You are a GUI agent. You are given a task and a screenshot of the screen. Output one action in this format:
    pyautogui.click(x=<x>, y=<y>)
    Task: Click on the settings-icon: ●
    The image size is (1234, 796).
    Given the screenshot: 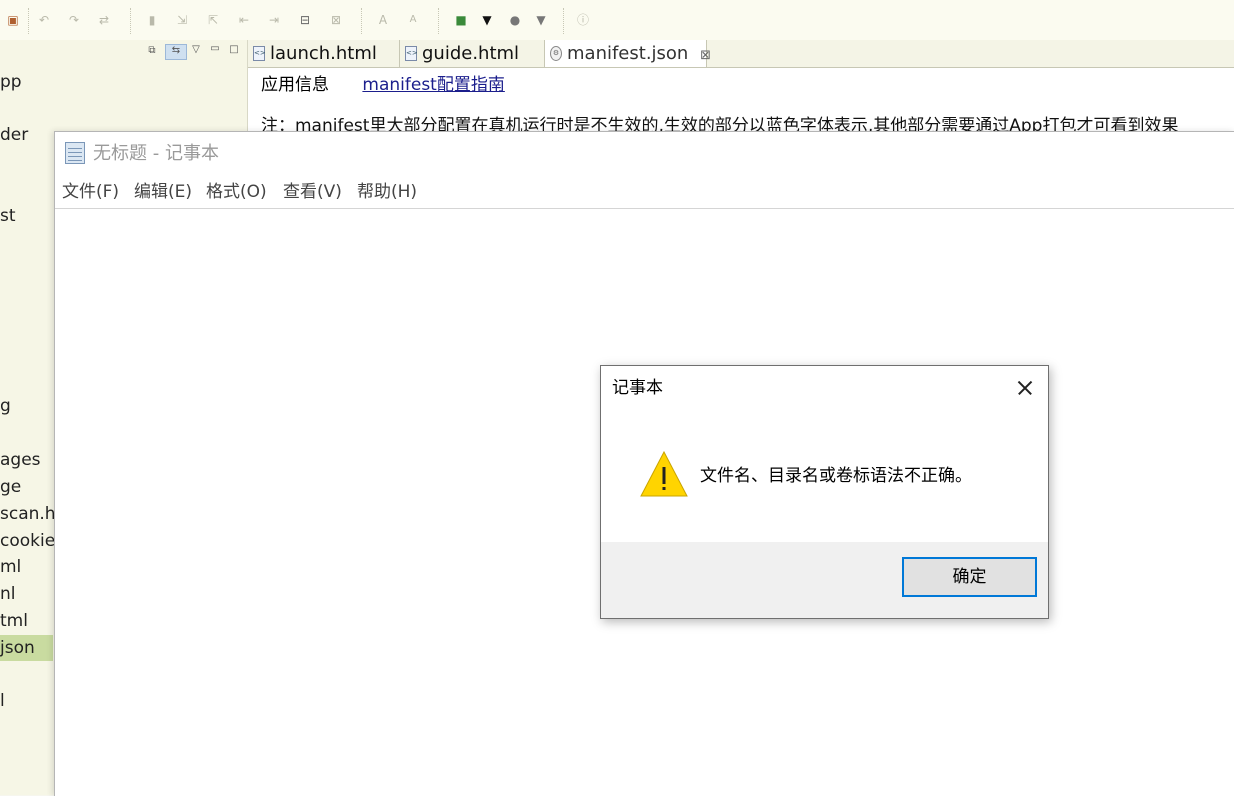 What is the action you would take?
    pyautogui.click(x=515, y=20)
    